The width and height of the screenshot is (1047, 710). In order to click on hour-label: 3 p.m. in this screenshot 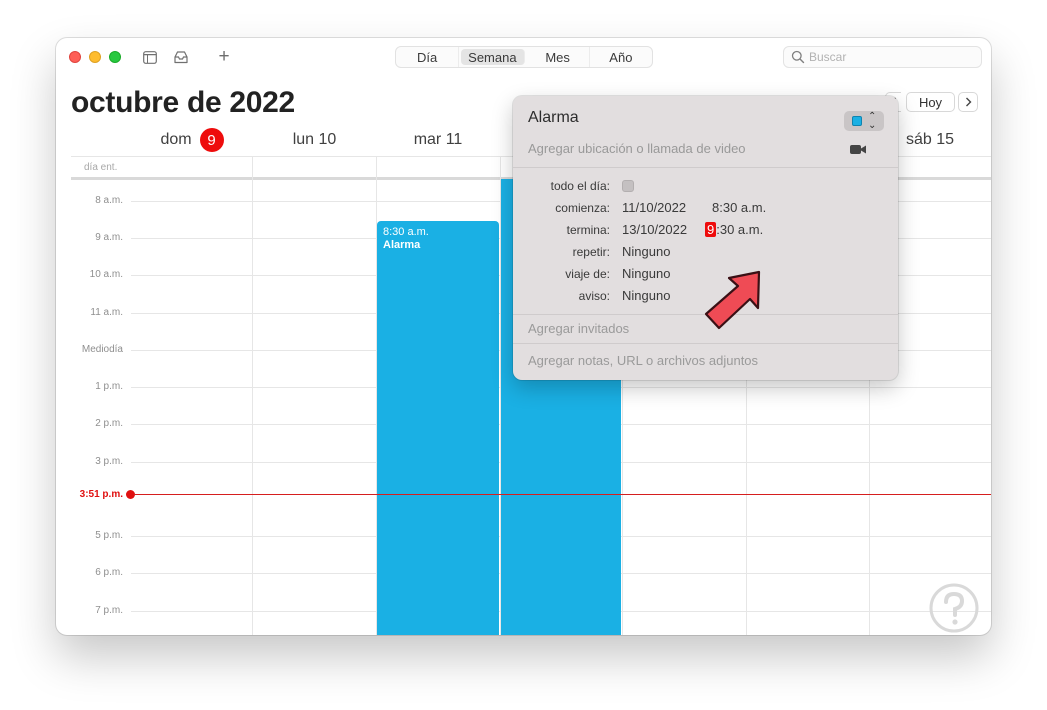, I will do `click(109, 461)`.